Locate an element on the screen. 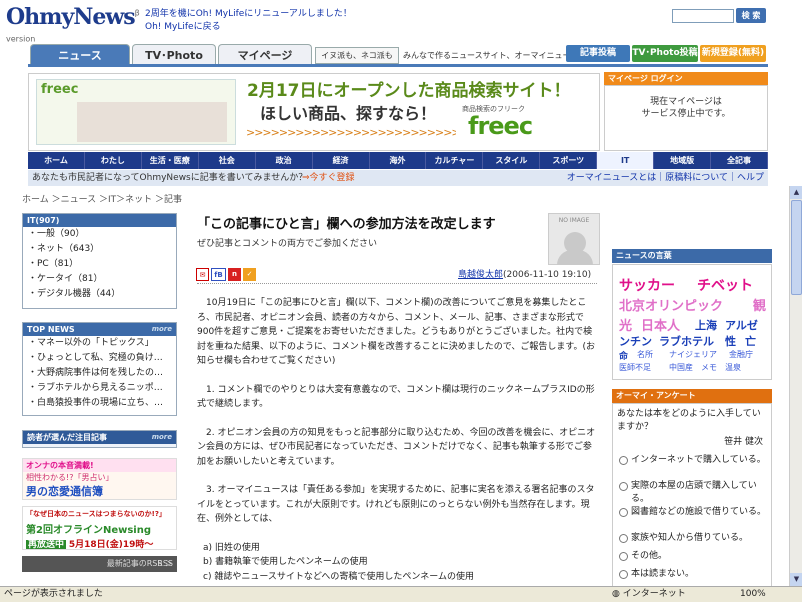 The image size is (802, 602). category-society: 社会 is located at coordinates (227, 160).